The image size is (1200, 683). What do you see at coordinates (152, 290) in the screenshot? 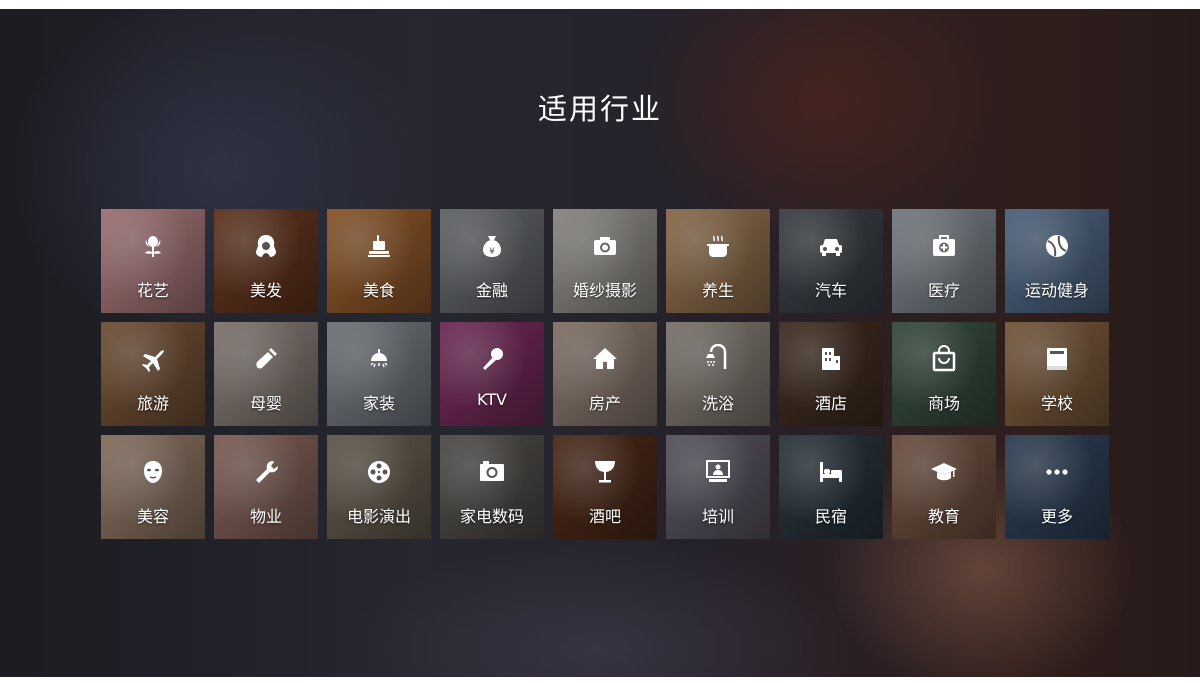
I see `industry-label: 花艺` at bounding box center [152, 290].